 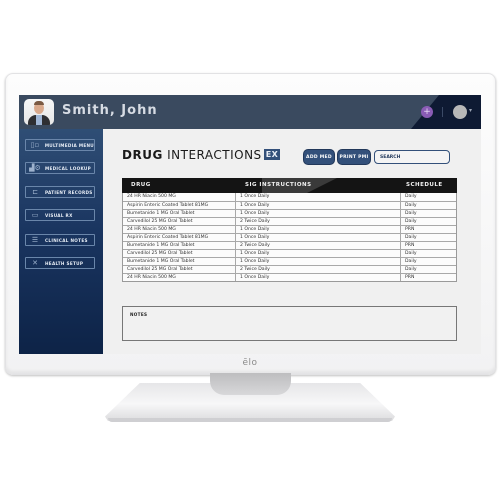 I want to click on brand-logo: ēlo, so click(x=250, y=363).